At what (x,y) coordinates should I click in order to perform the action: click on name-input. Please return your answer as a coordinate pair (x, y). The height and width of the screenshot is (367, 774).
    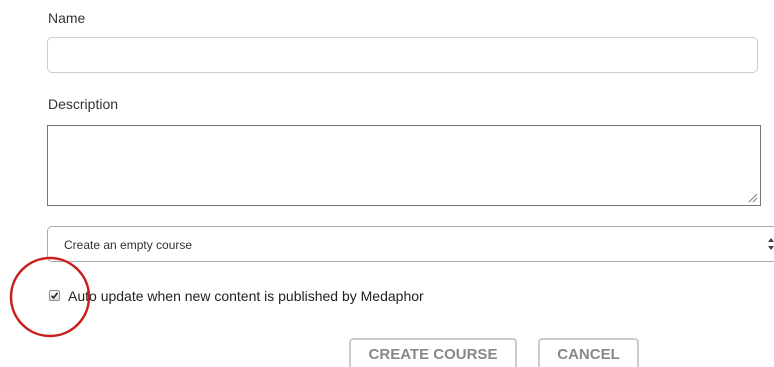
    Looking at the image, I should click on (402, 55).